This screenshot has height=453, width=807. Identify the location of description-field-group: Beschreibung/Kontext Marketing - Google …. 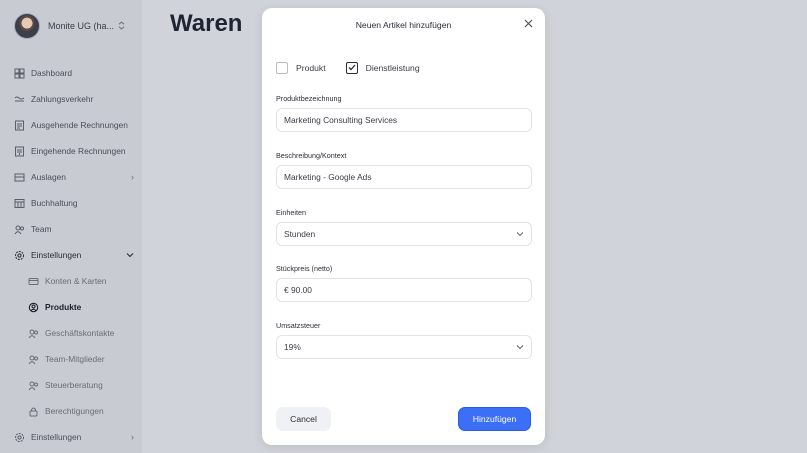
(404, 170).